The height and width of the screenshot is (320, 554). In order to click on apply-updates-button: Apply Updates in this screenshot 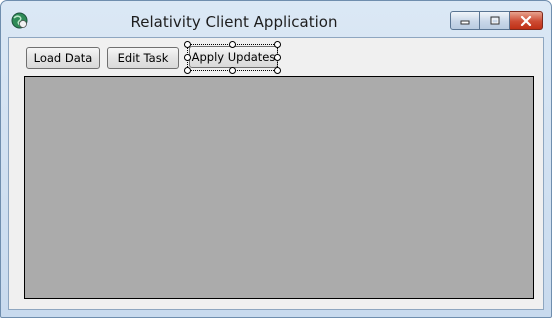, I will do `click(233, 57)`.